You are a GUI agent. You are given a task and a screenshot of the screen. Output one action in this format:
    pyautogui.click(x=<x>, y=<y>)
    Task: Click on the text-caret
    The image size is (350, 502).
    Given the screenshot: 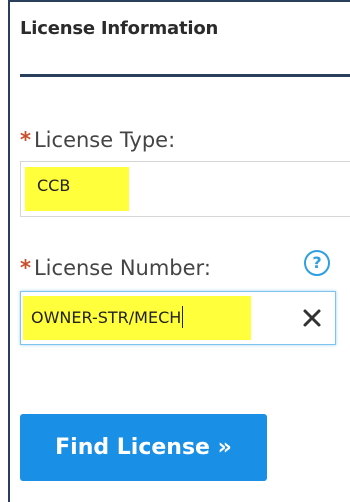 What is the action you would take?
    pyautogui.click(x=183, y=317)
    